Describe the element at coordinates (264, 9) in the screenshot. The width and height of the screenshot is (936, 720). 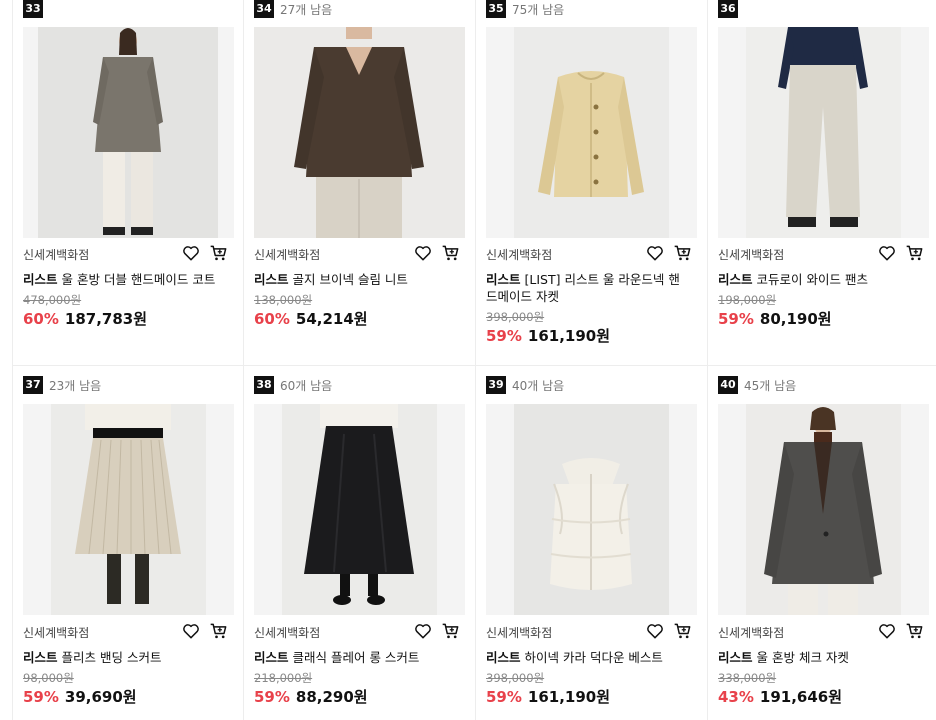
I see `rank-badge: 34` at that location.